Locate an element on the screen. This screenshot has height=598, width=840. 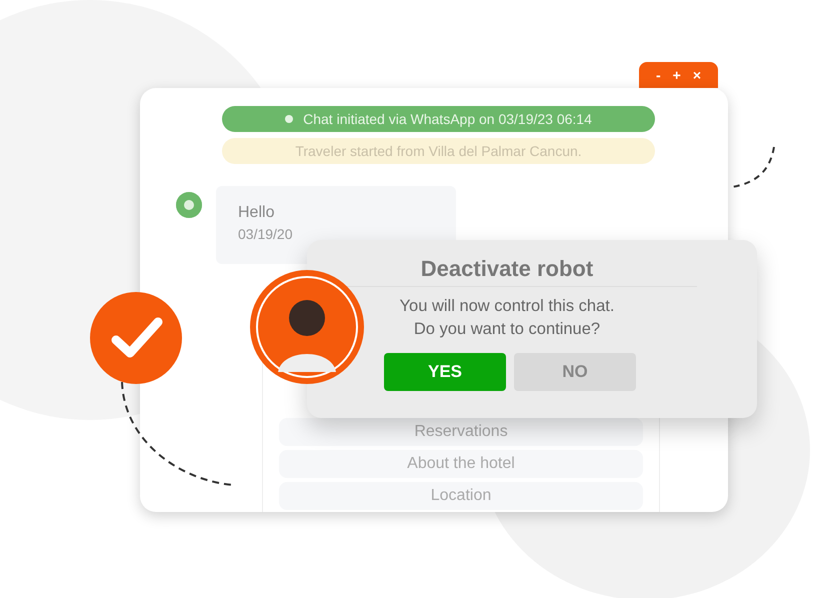
dialog-button: YES is located at coordinates (445, 372).